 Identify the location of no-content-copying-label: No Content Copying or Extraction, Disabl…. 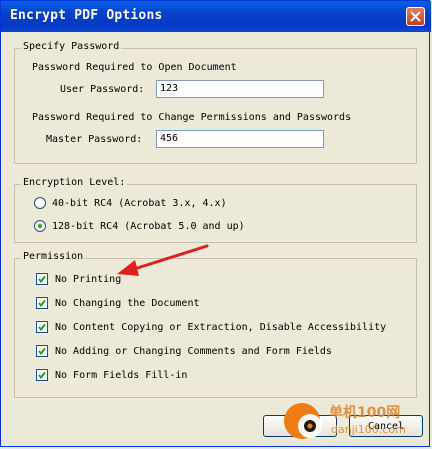
(220, 327).